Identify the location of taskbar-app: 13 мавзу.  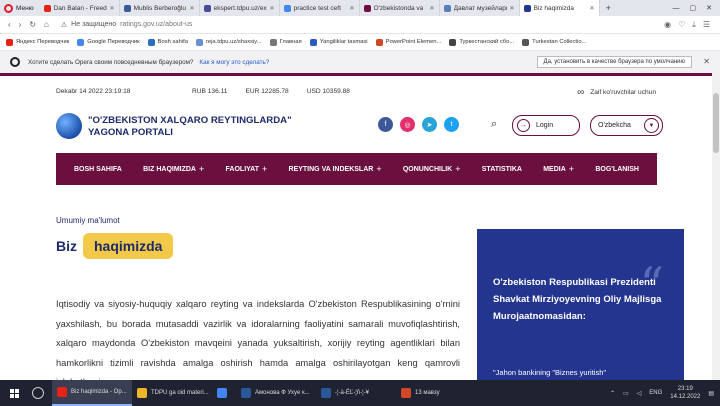
(436, 393).